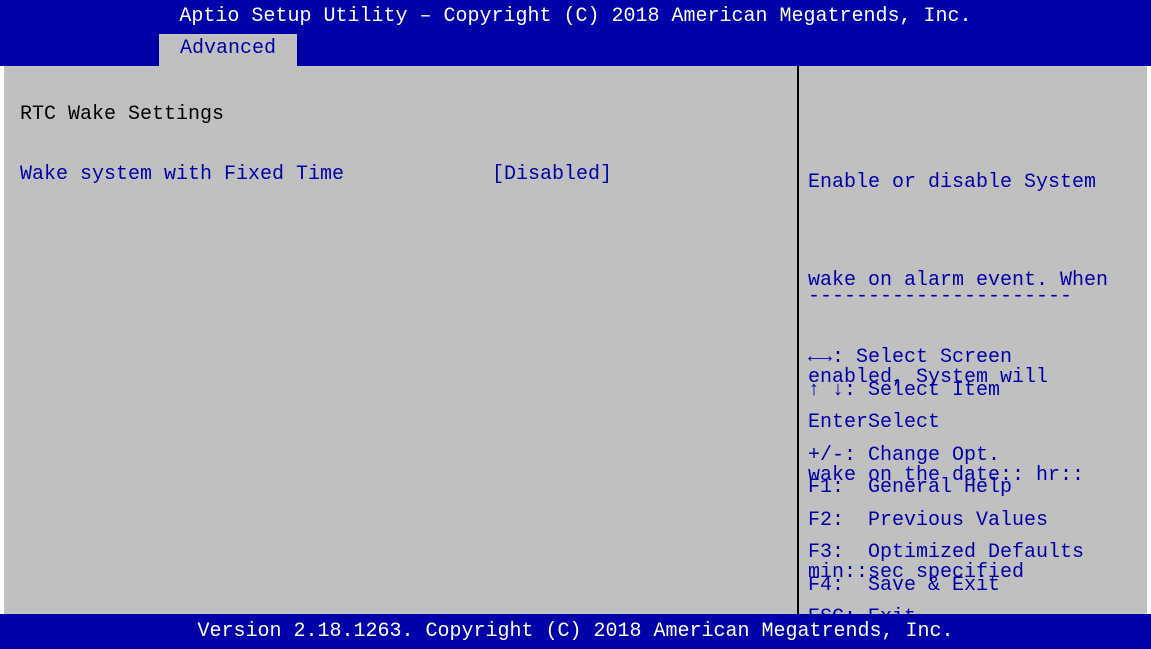 Image resolution: width=1151 pixels, height=649 pixels. Describe the element at coordinates (910, 487) in the screenshot. I see `key-general-help: F1: General Help` at that location.